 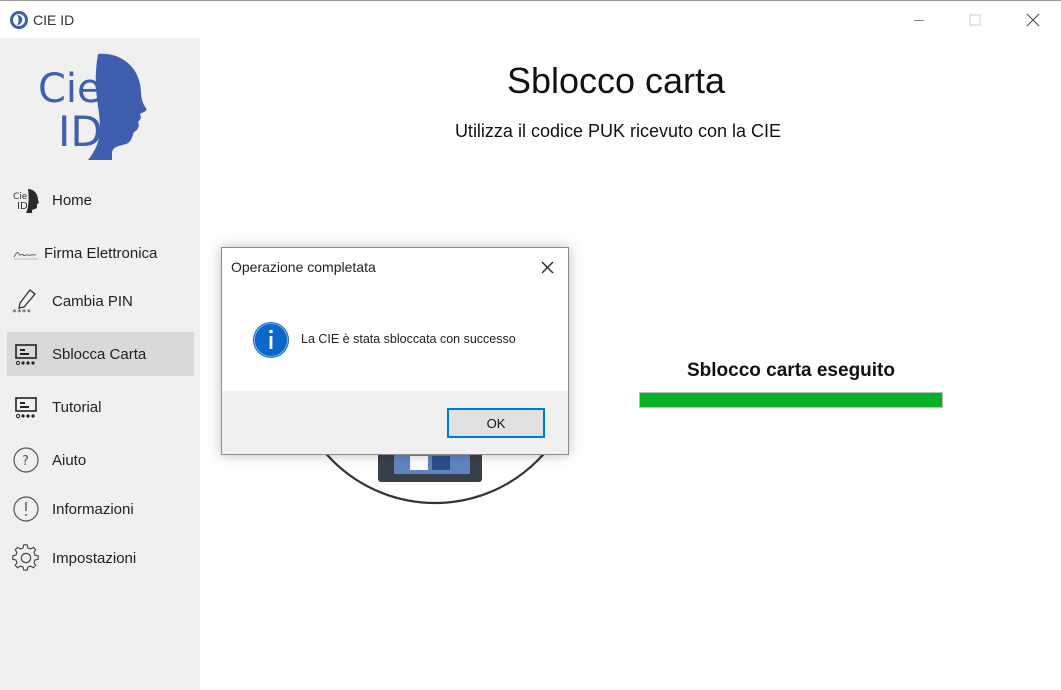 I want to click on sidebar-item-impostazioni: Impostazioni, so click(x=100, y=558).